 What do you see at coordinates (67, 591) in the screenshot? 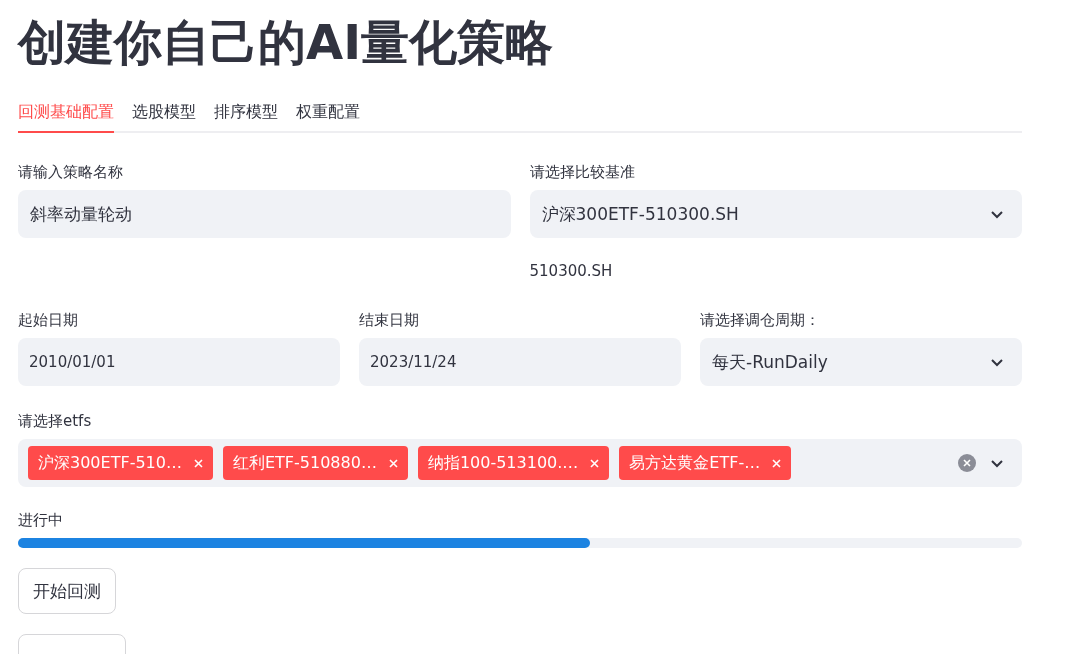
I see `start-backtest-button: 开始回测` at bounding box center [67, 591].